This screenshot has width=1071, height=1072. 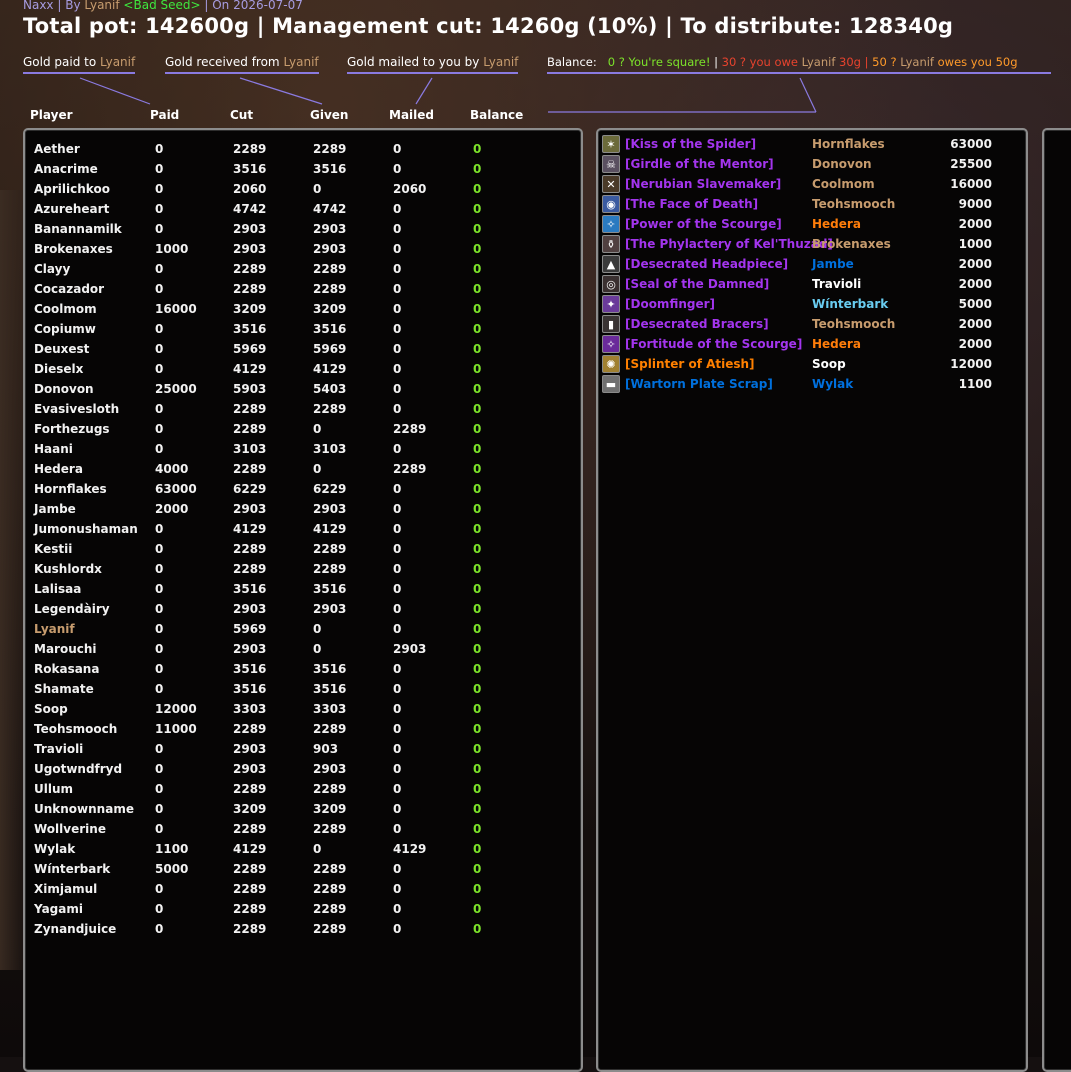 I want to click on scrap-icon: ▬, so click(x=611, y=384).